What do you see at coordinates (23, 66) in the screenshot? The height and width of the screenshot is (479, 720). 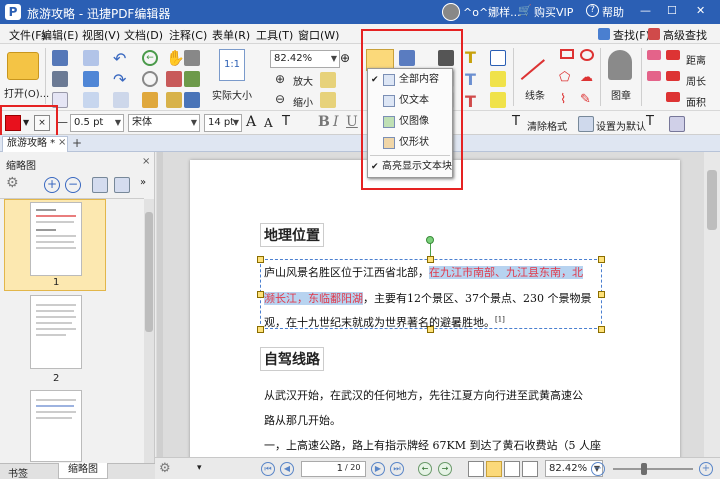 I see `open-folder-icon` at bounding box center [23, 66].